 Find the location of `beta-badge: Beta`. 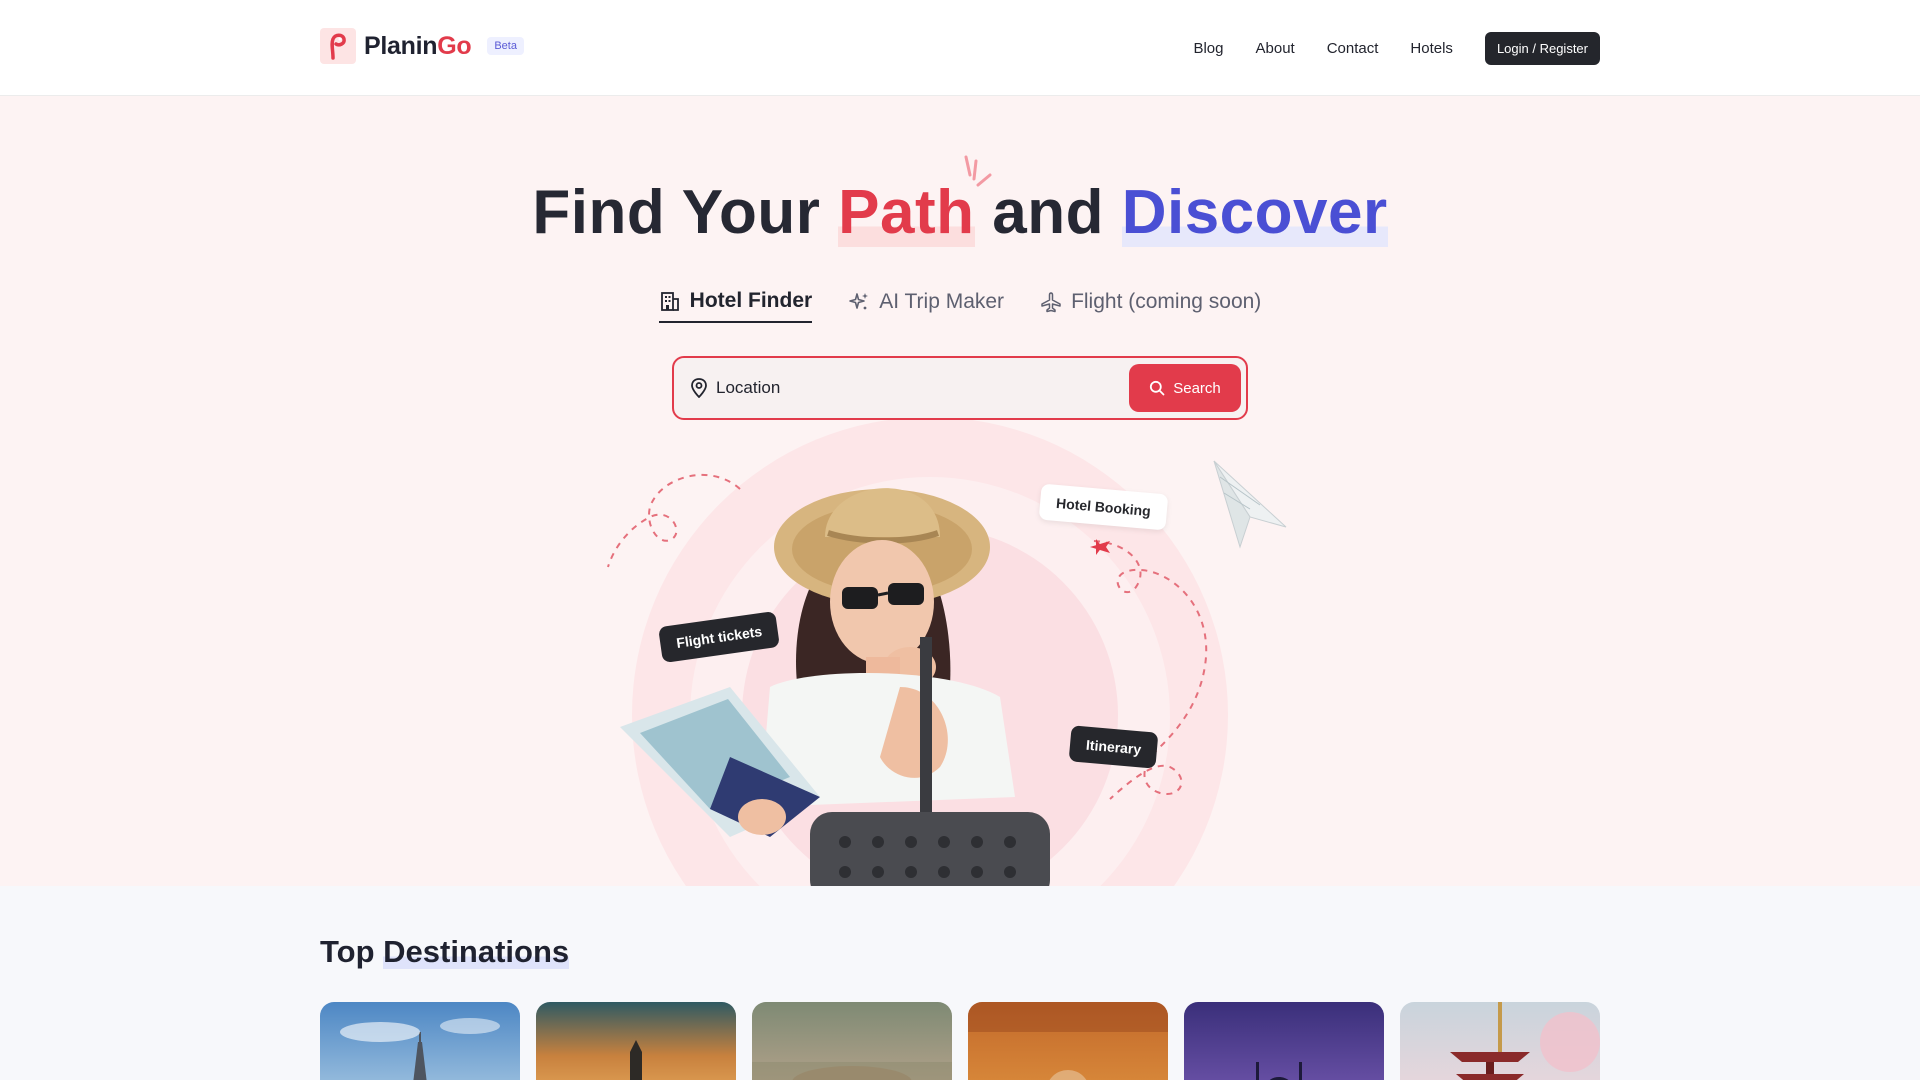

beta-badge: Beta is located at coordinates (505, 46).